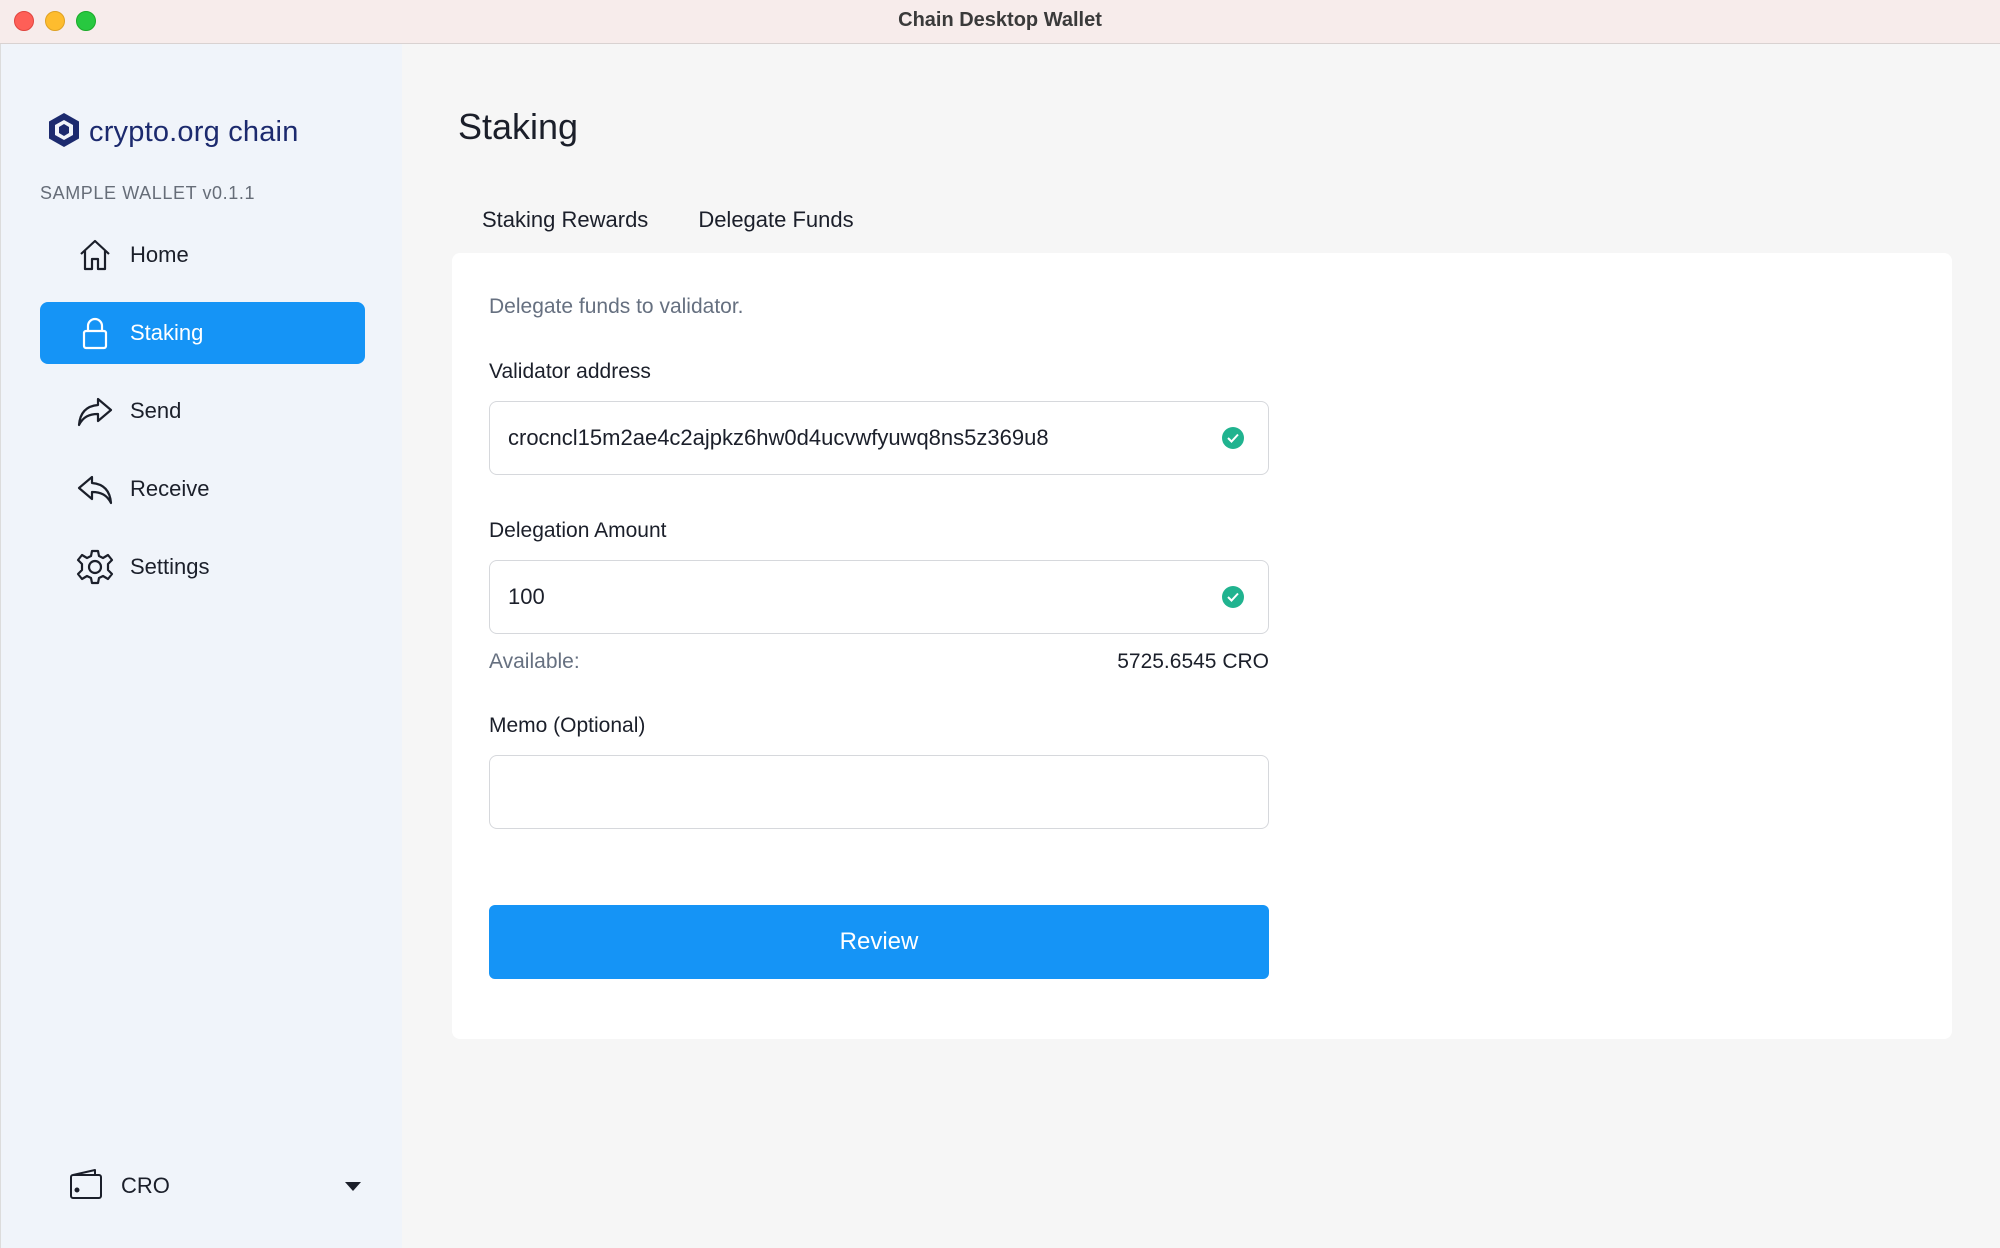 This screenshot has height=1248, width=2000. Describe the element at coordinates (879, 942) in the screenshot. I see `review-button: Review` at that location.